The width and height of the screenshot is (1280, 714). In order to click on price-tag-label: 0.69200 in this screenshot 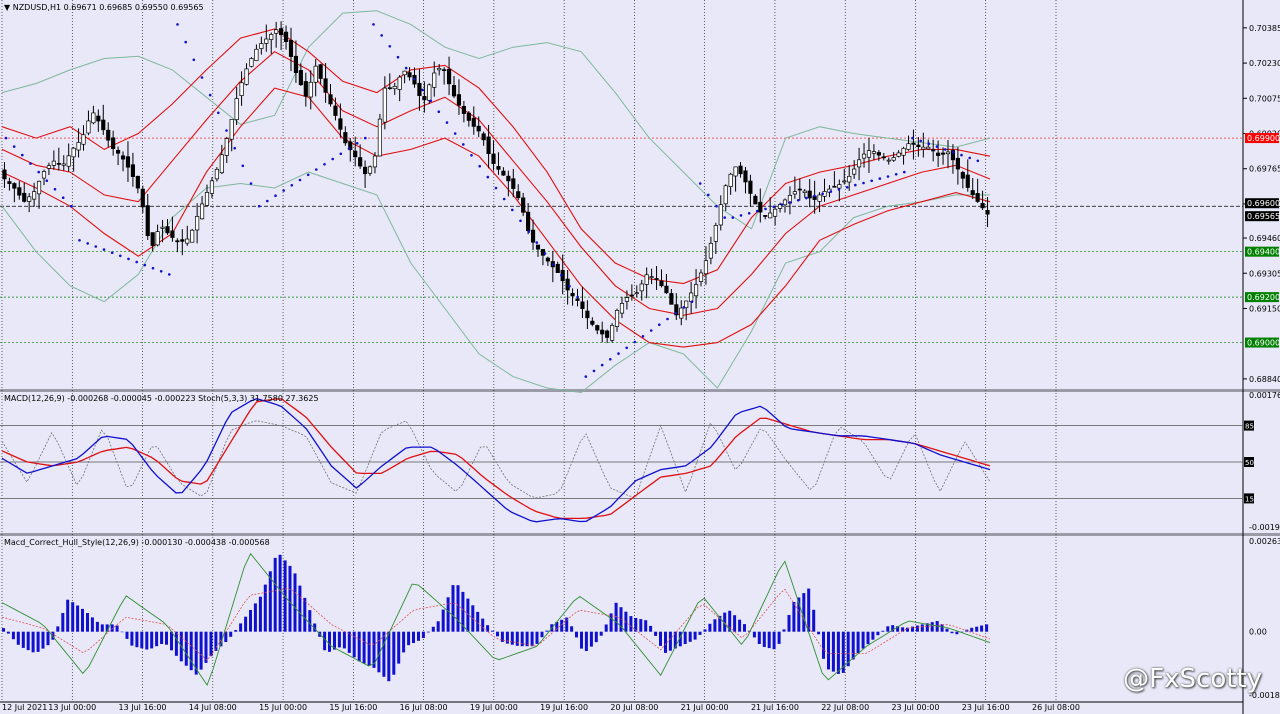, I will do `click(1263, 297)`.